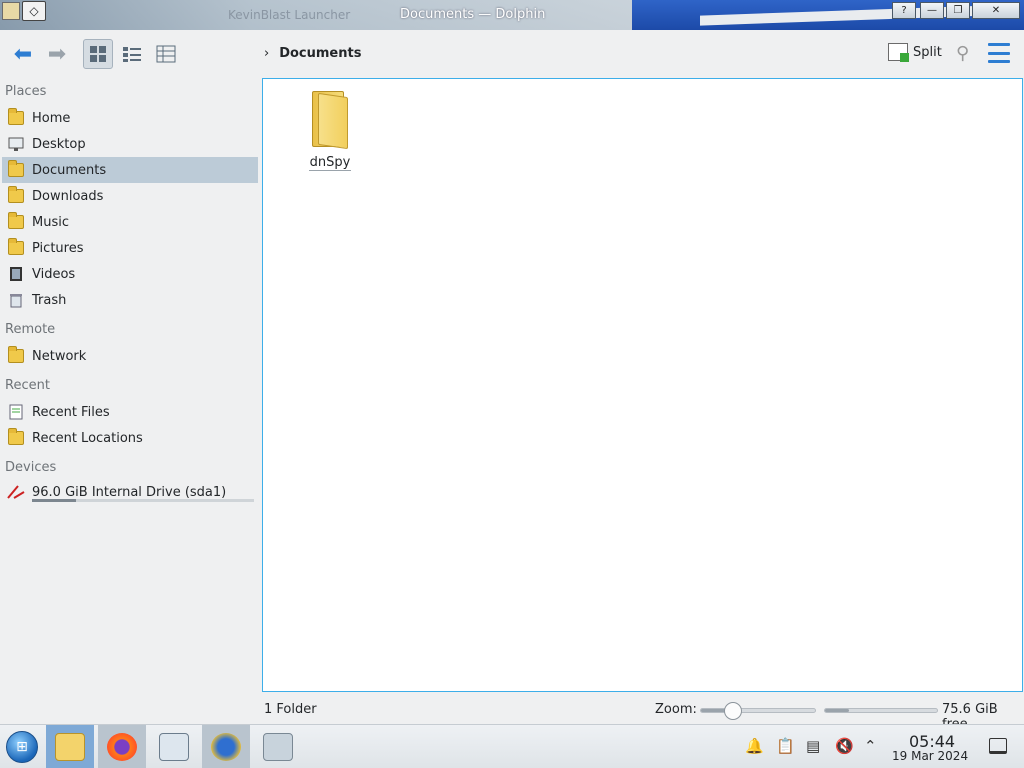 The width and height of the screenshot is (1024, 768). I want to click on folder-icon, so click(330, 119).